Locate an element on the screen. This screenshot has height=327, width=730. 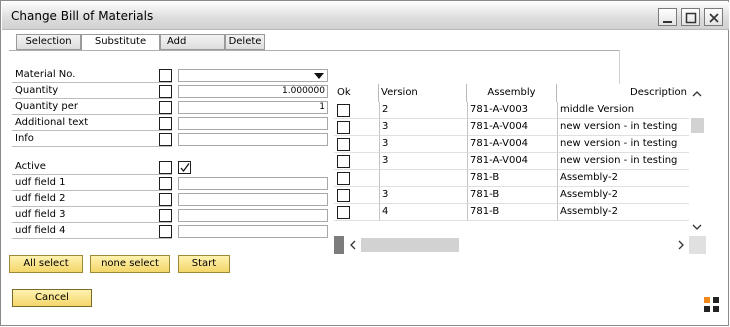
resize-grip-icon is located at coordinates (712, 305).